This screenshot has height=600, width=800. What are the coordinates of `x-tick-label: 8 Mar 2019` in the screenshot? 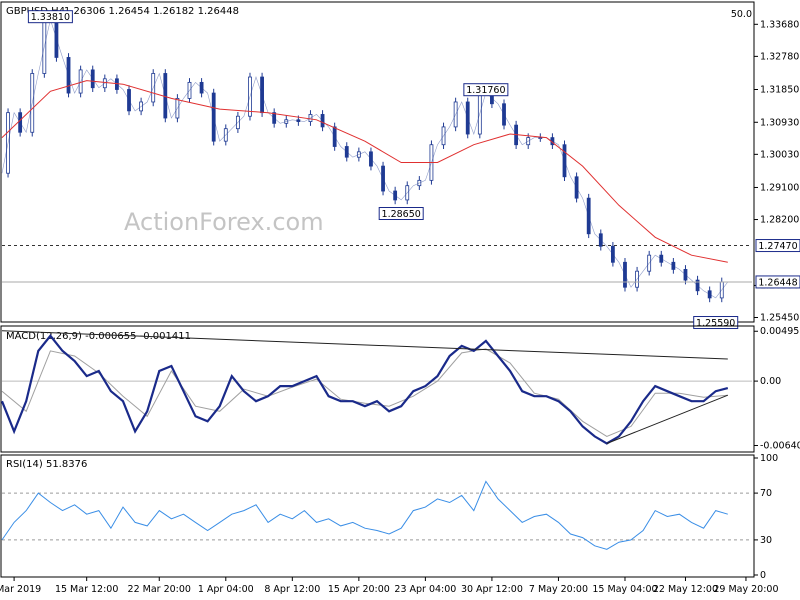 It's located at (20, 589).